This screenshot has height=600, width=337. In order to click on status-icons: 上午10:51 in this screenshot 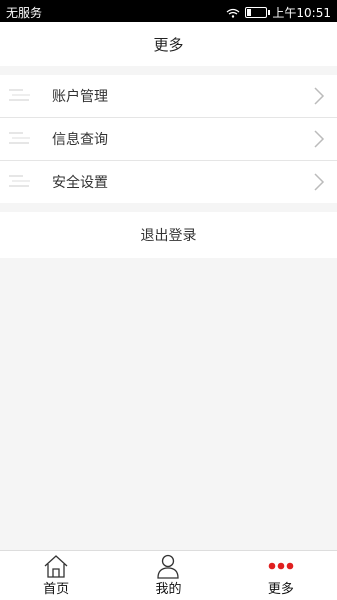, I will do `click(278, 12)`.